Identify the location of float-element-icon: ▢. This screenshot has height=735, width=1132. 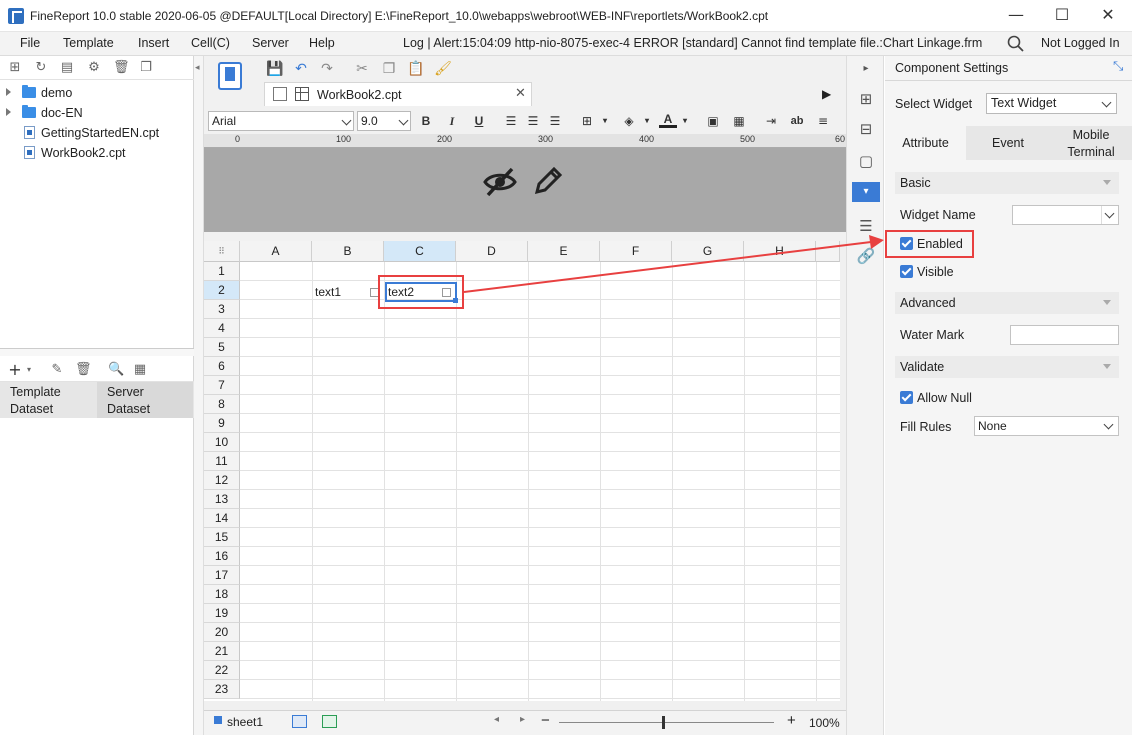
(866, 161).